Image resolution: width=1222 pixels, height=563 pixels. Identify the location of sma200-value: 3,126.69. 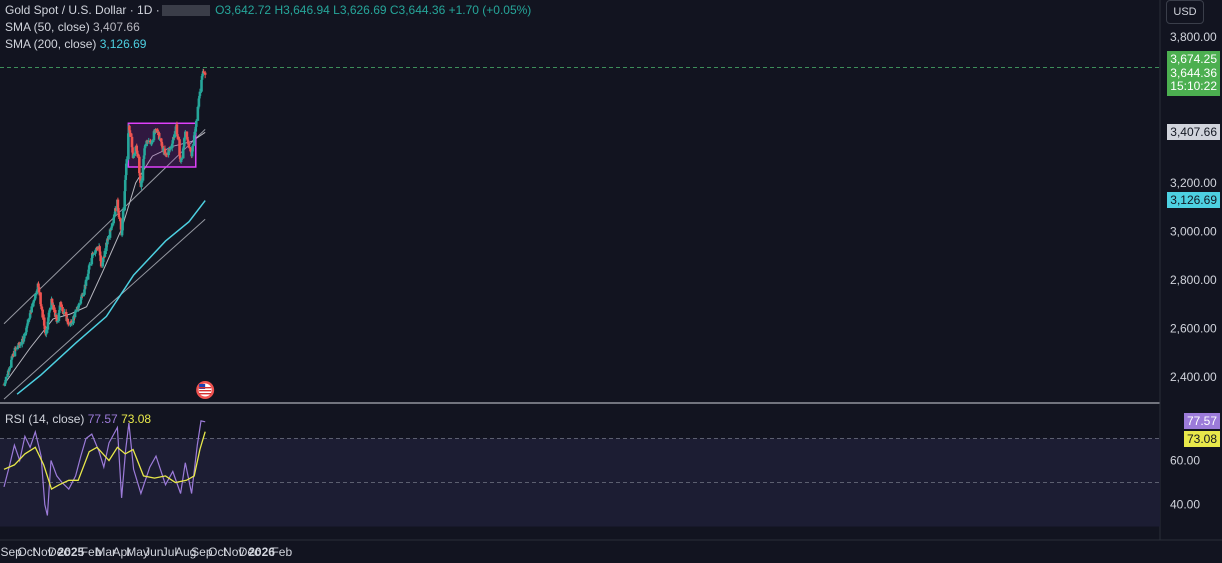
(123, 44).